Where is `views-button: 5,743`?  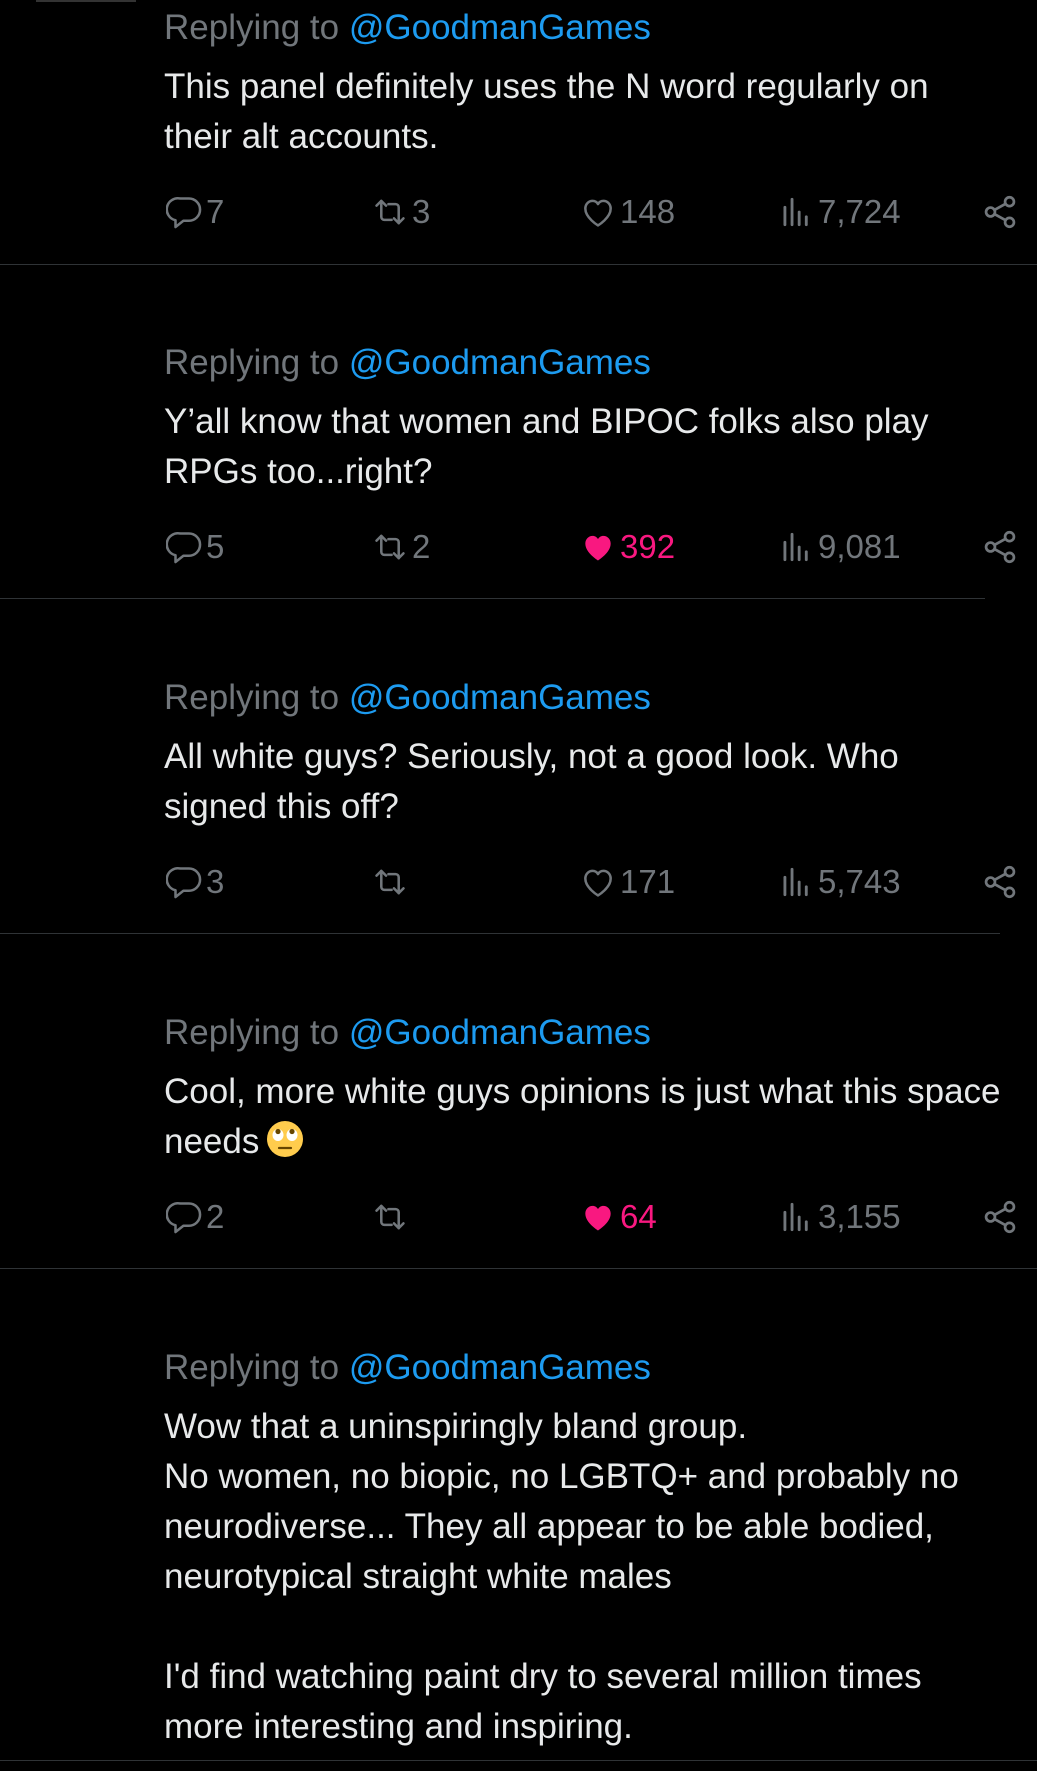 views-button: 5,743 is located at coordinates (838, 882).